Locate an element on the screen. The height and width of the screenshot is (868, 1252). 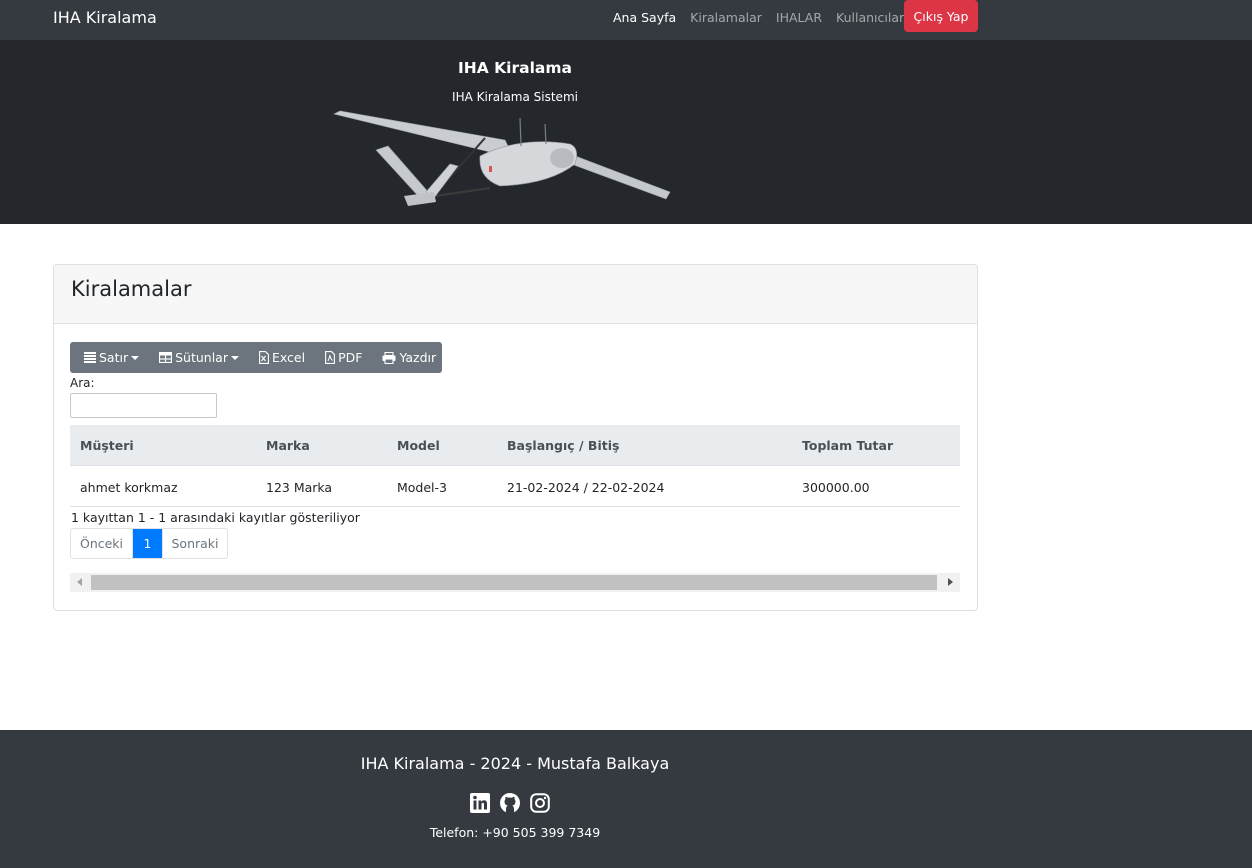
table-icon is located at coordinates (166, 357).